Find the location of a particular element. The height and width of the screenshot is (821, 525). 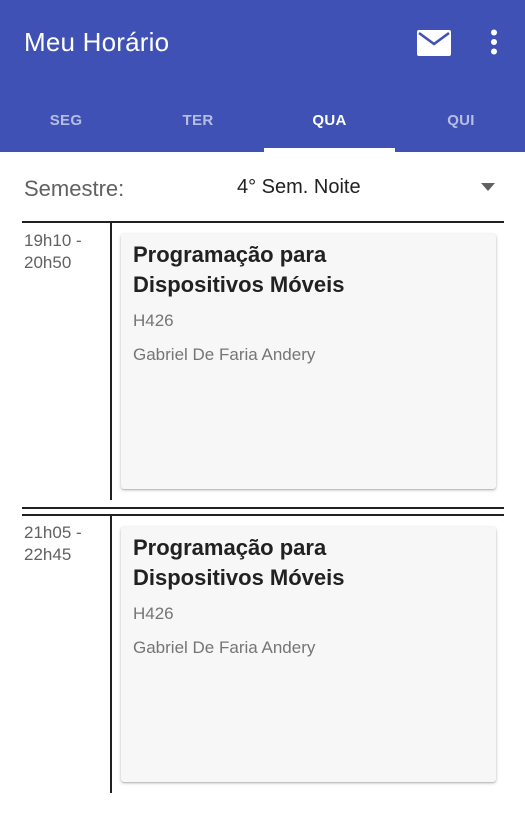

day-tabs: SEG TER QUA QUI is located at coordinates (262, 120).